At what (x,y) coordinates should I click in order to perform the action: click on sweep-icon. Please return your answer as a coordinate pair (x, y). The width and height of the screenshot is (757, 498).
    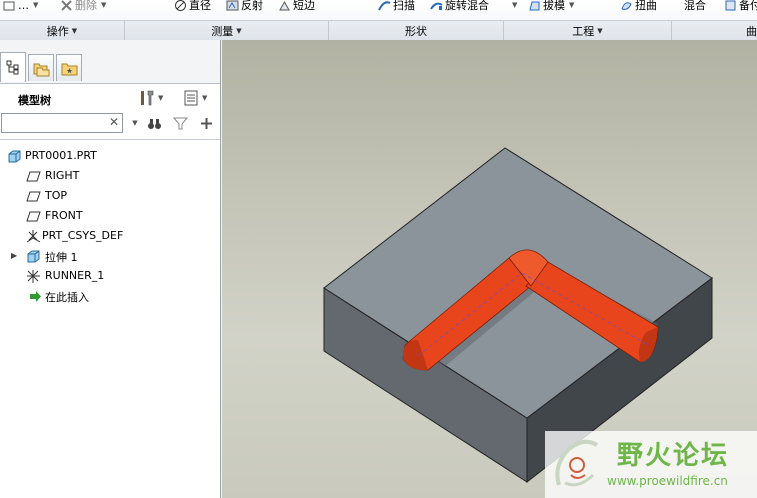
    Looking at the image, I should click on (384, 6).